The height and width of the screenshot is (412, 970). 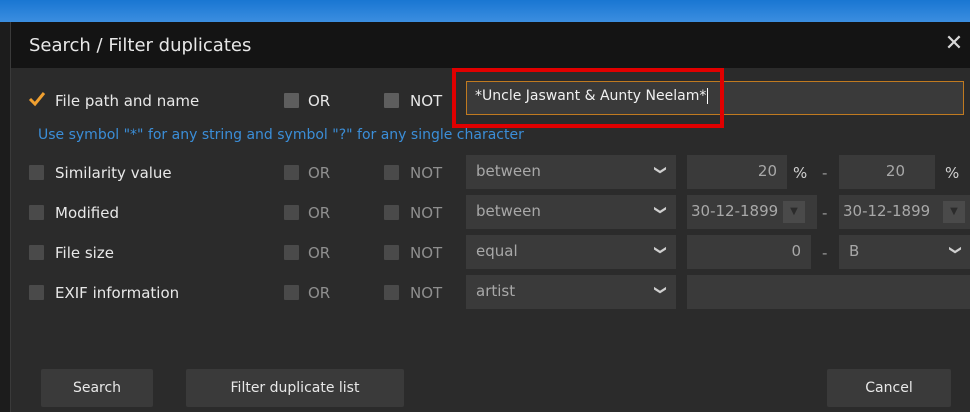 What do you see at coordinates (426, 253) in the screenshot?
I see `filesize-not-label: NOT` at bounding box center [426, 253].